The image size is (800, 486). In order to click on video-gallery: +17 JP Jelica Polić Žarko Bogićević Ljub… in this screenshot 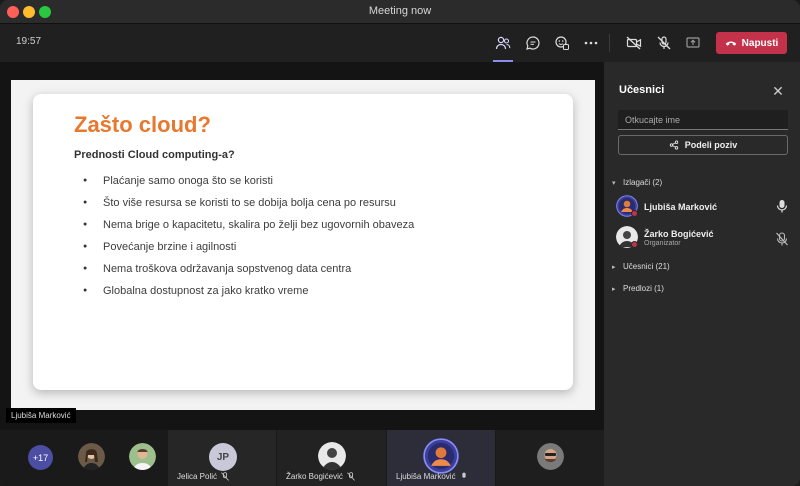, I will do `click(302, 458)`.